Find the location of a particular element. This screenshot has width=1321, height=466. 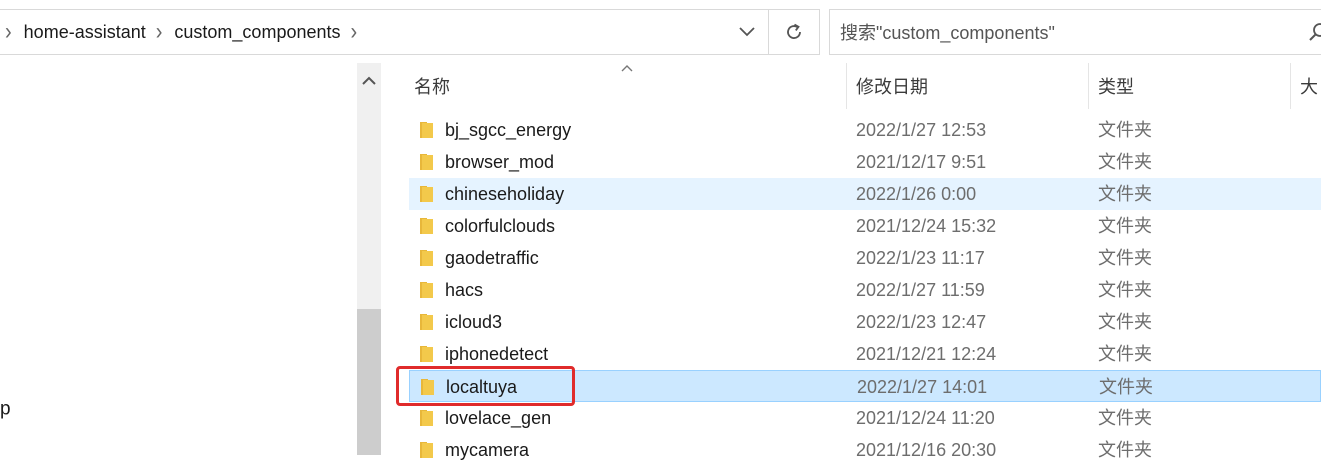

file-date: 2022/1/26 0:00 is located at coordinates (916, 194).